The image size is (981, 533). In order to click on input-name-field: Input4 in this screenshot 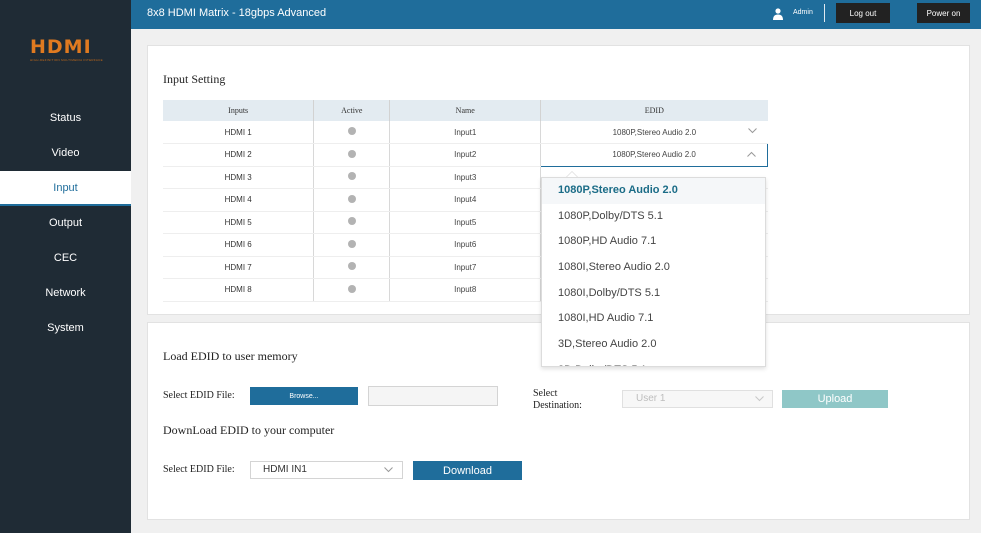, I will do `click(465, 200)`.